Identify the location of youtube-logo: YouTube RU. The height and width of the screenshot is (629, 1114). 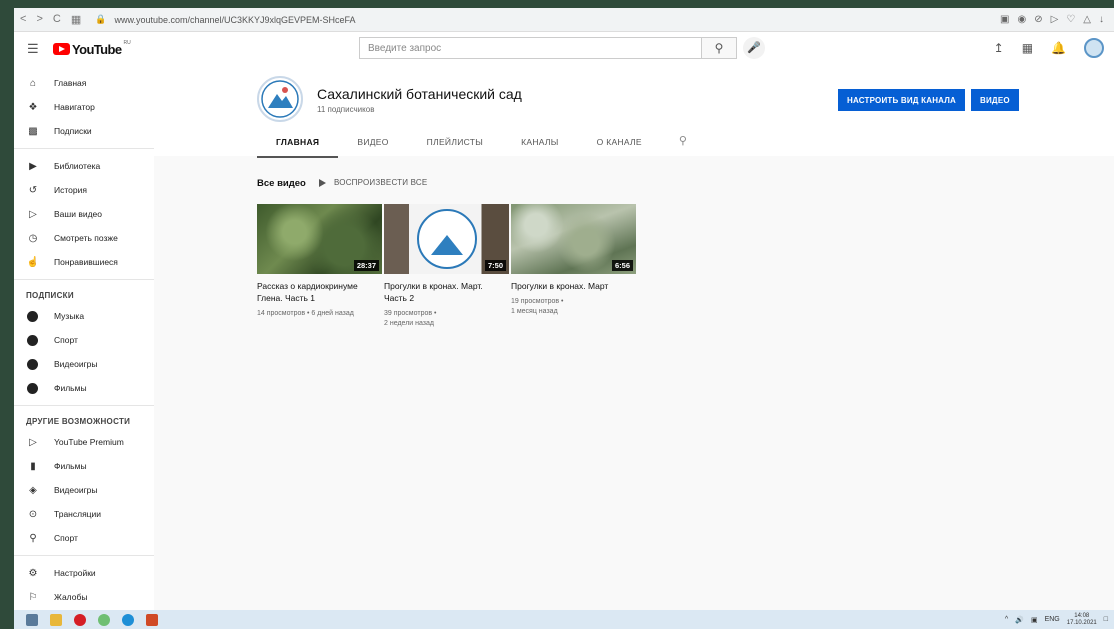
(92, 48).